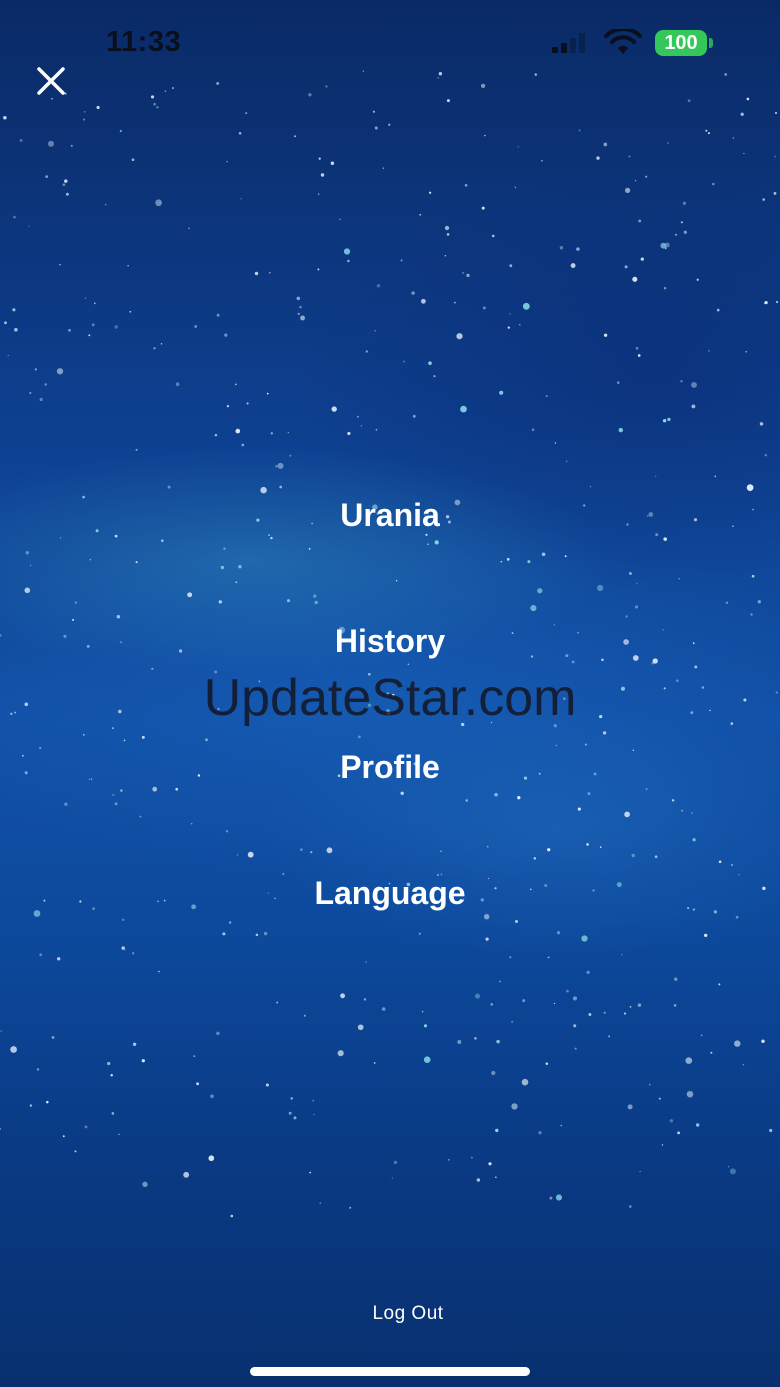  What do you see at coordinates (390, 1371) in the screenshot?
I see `home-indicator` at bounding box center [390, 1371].